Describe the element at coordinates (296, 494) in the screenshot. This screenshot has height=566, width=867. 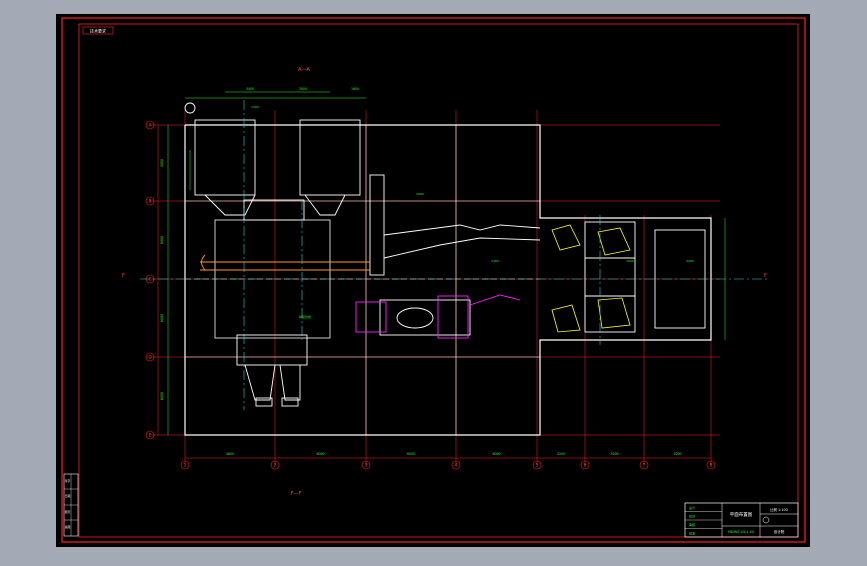
I see `section-label-bottom: F—F` at that location.